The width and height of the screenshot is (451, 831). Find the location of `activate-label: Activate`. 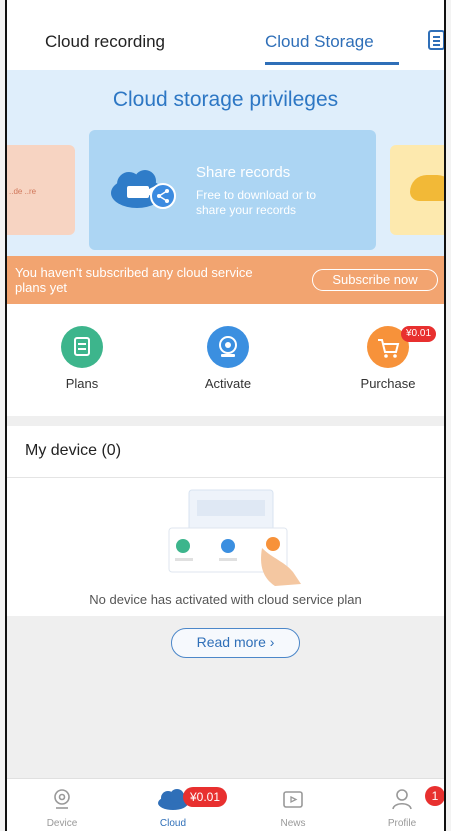

activate-label: Activate is located at coordinates (228, 383).